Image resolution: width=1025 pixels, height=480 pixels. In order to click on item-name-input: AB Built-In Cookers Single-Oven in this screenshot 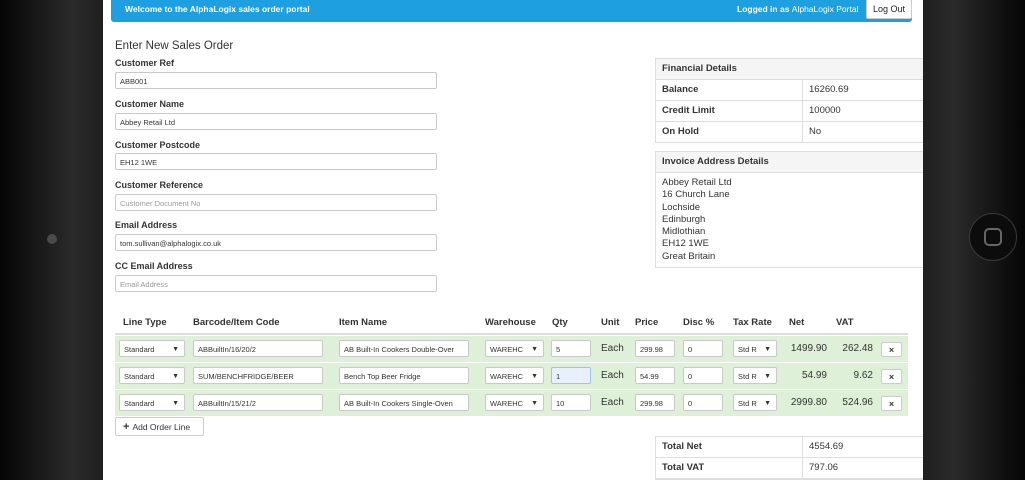, I will do `click(404, 402)`.